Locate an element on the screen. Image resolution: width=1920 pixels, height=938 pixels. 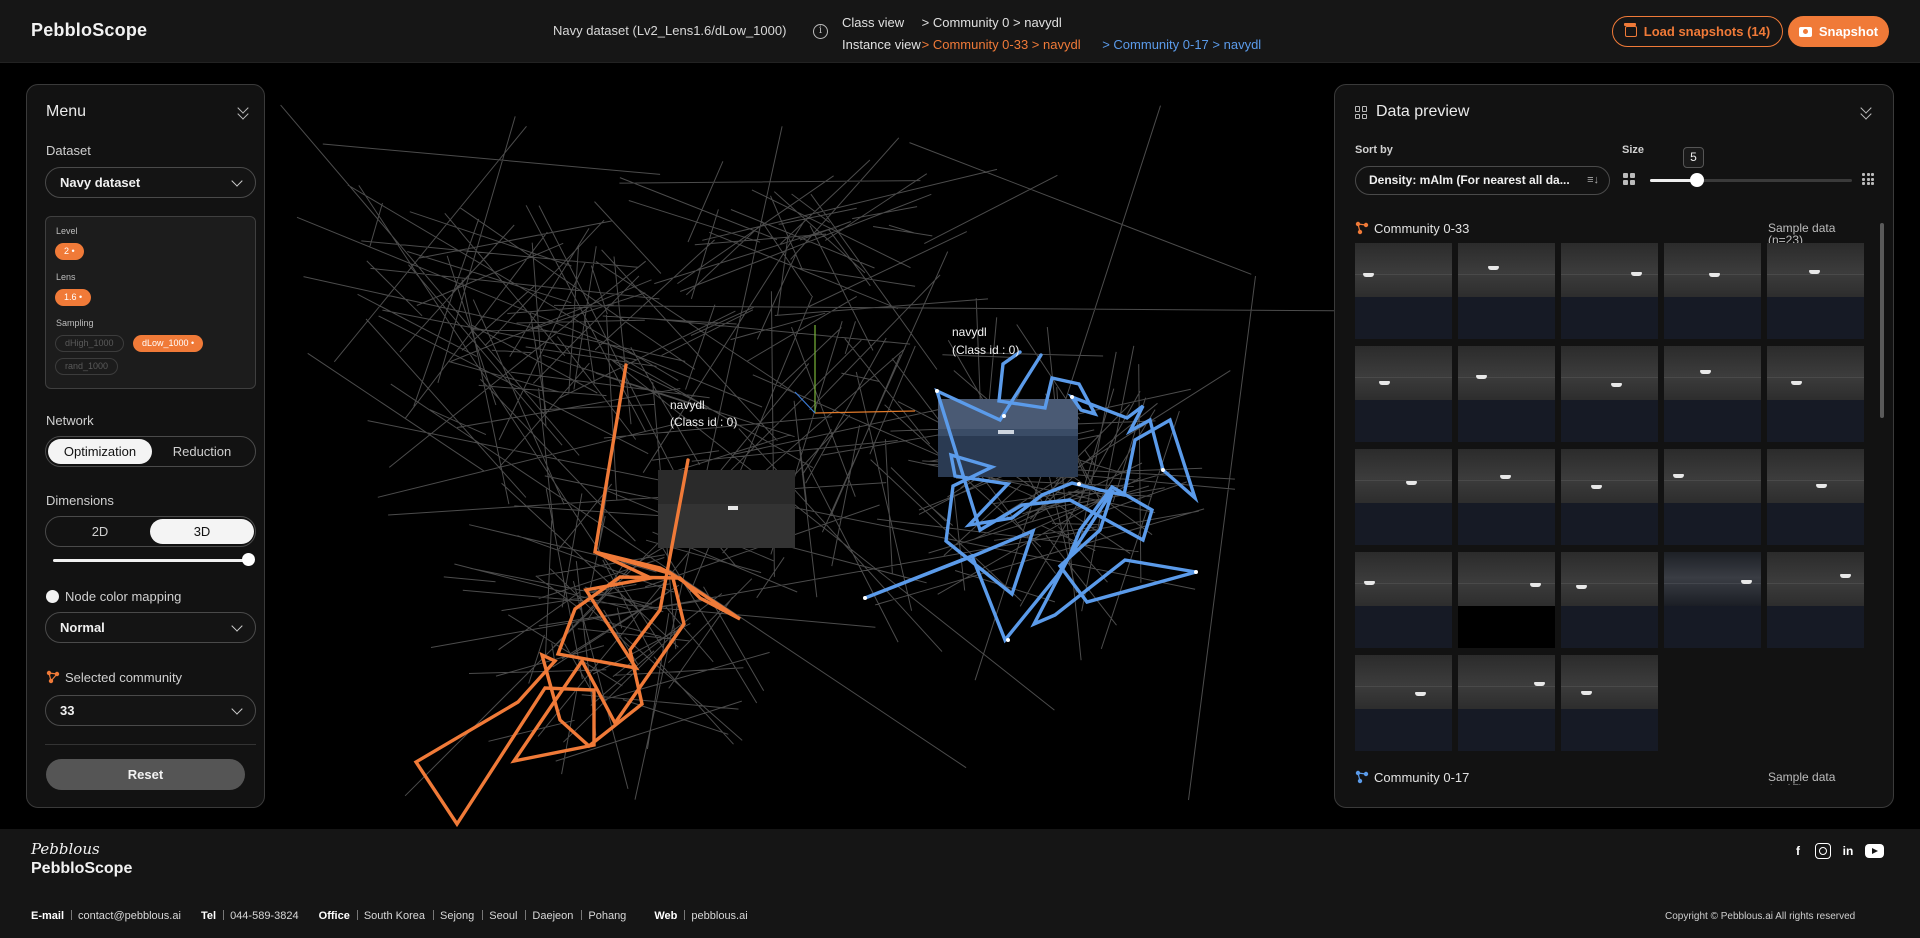
node-color-select: Normal is located at coordinates (150, 627).